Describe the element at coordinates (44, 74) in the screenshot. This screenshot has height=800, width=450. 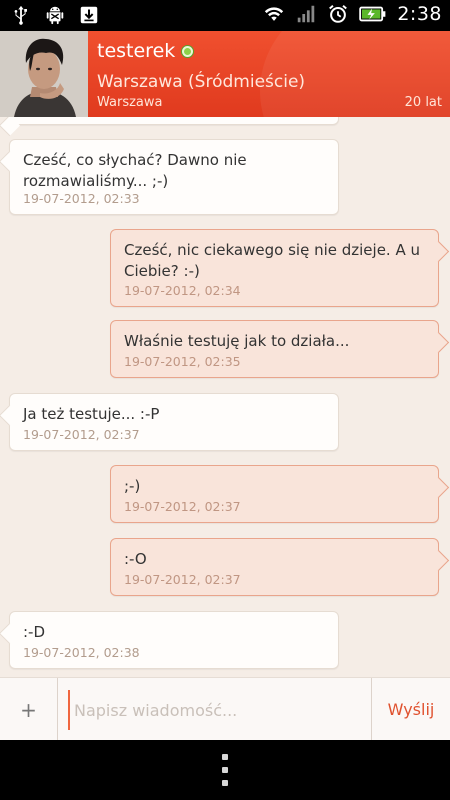
I see `avatar` at that location.